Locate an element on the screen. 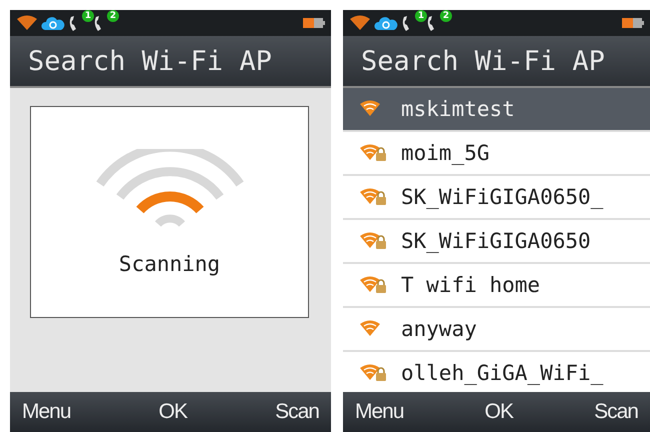  network-item: mskimtest is located at coordinates (496, 110).